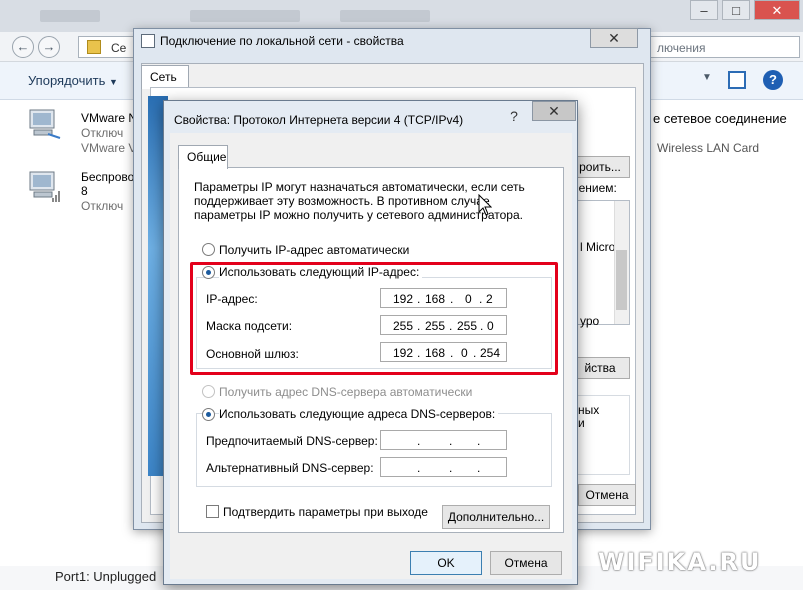 This screenshot has height=590, width=803. I want to click on list-item: уро, so click(589, 321).